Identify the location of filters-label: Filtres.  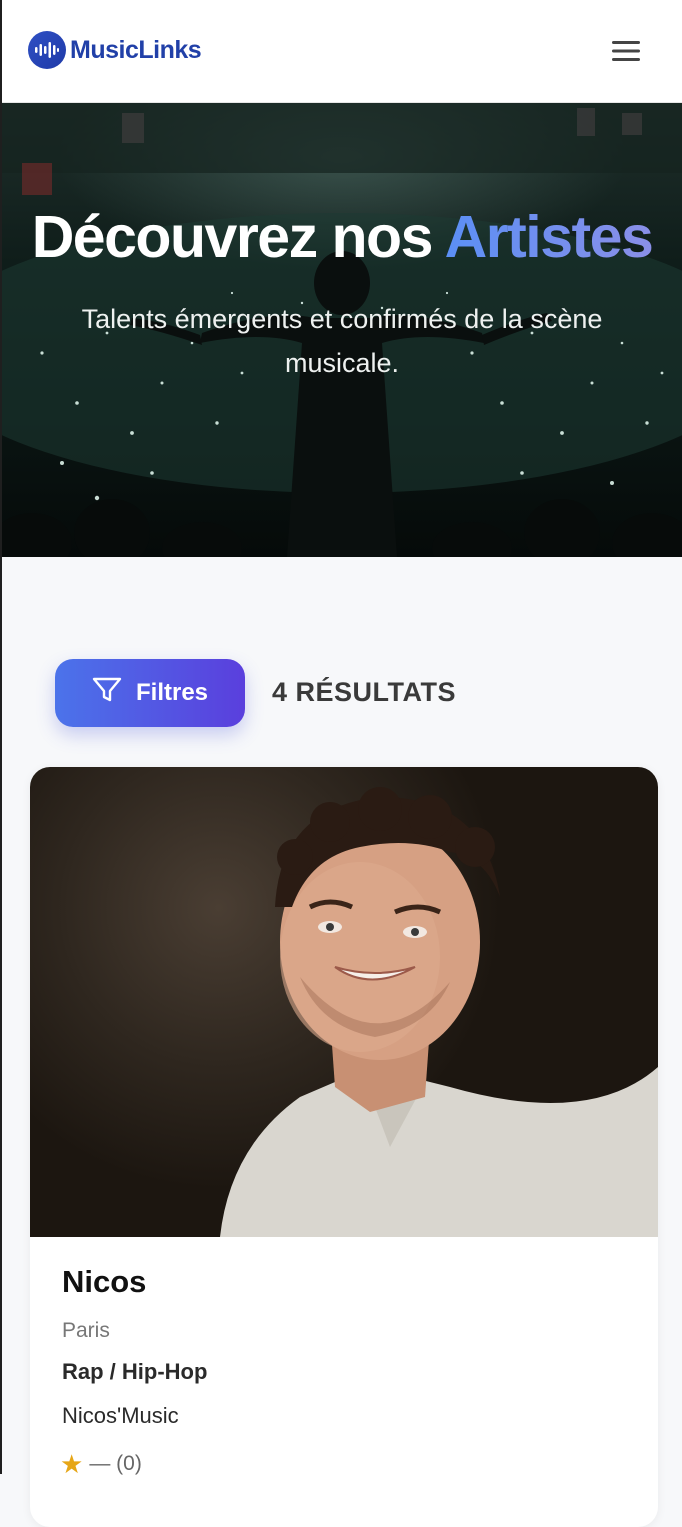
(172, 692).